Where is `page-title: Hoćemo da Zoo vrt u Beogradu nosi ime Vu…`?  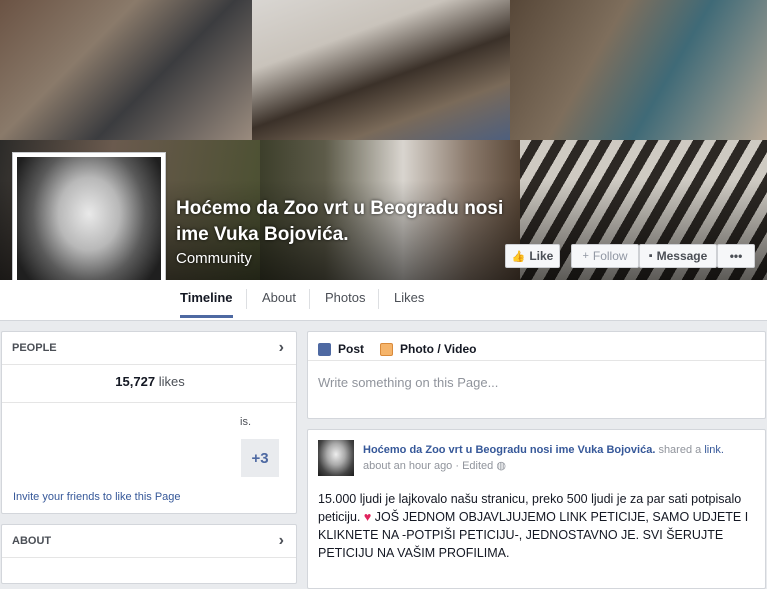 page-title: Hoćemo da Zoo vrt u Beogradu nosi ime Vu… is located at coordinates (346, 222).